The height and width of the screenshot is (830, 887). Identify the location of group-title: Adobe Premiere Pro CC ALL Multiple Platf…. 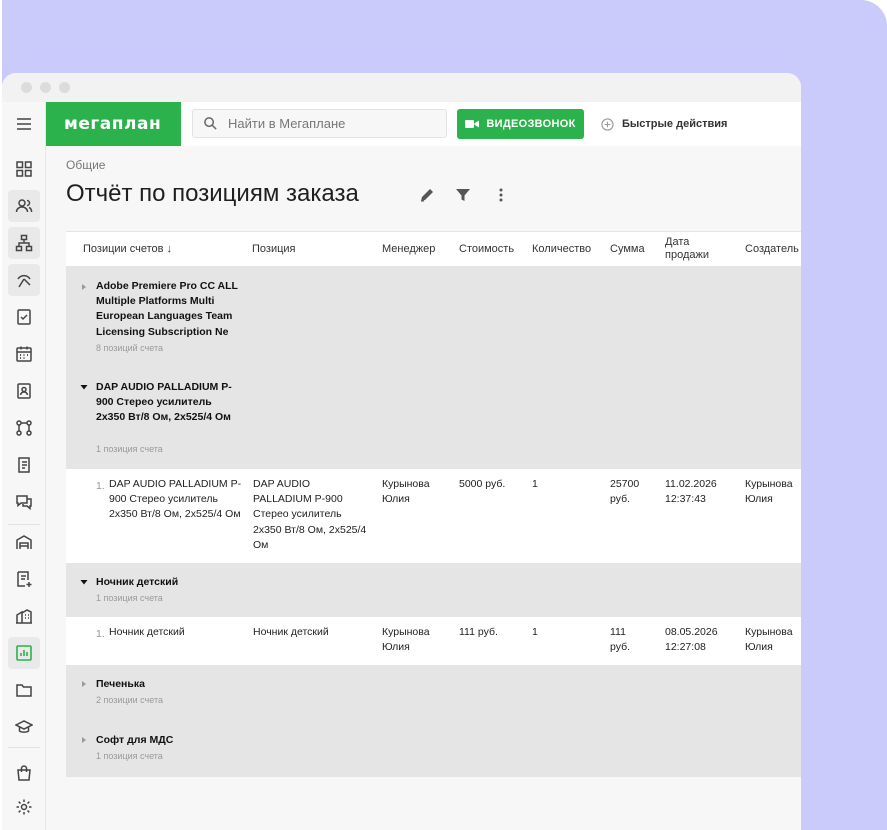
(168, 309).